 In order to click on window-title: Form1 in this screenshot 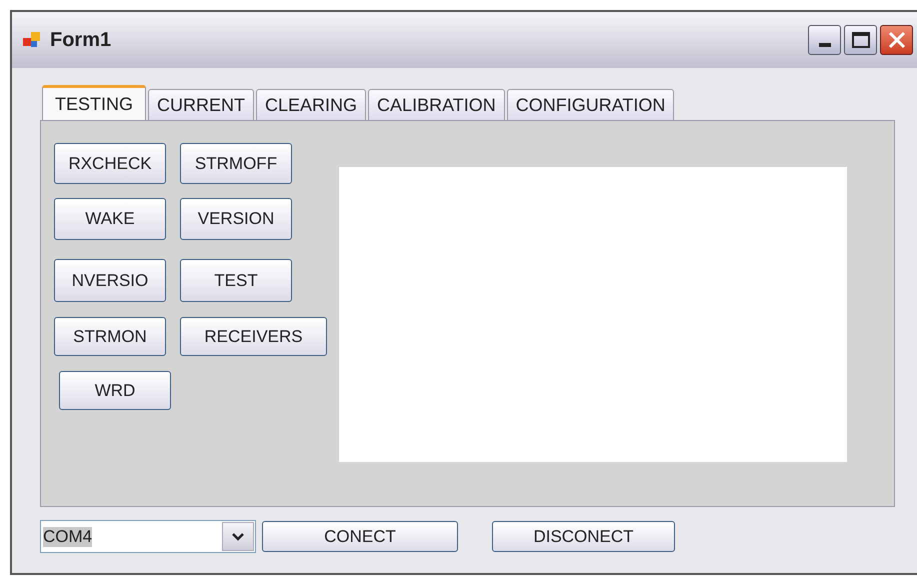, I will do `click(81, 40)`.